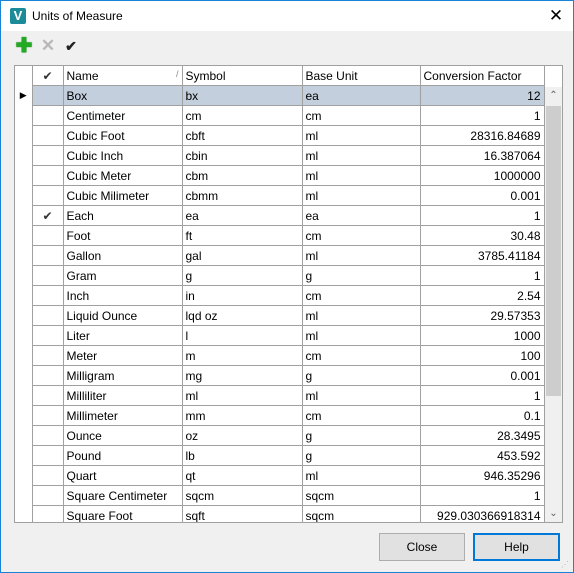 This screenshot has height=573, width=574. What do you see at coordinates (122, 335) in the screenshot?
I see `name-cell: Liter` at bounding box center [122, 335].